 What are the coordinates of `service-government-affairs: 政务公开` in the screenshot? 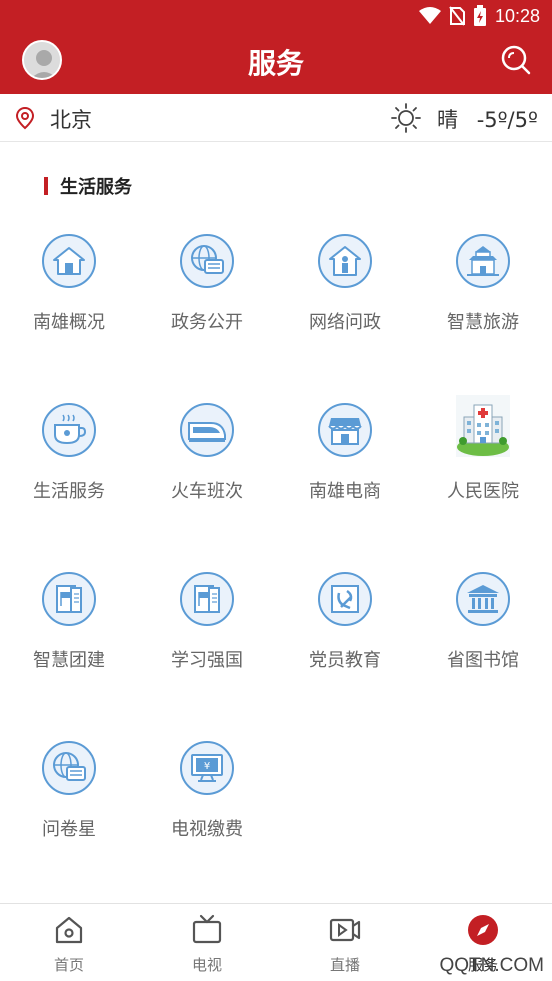 It's located at (207, 311).